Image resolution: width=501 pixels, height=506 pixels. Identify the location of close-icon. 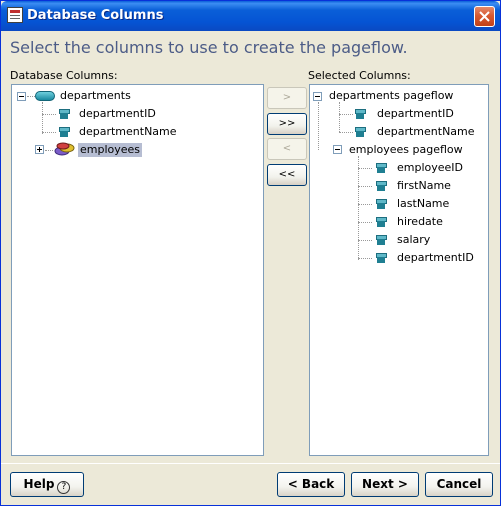
(484, 16).